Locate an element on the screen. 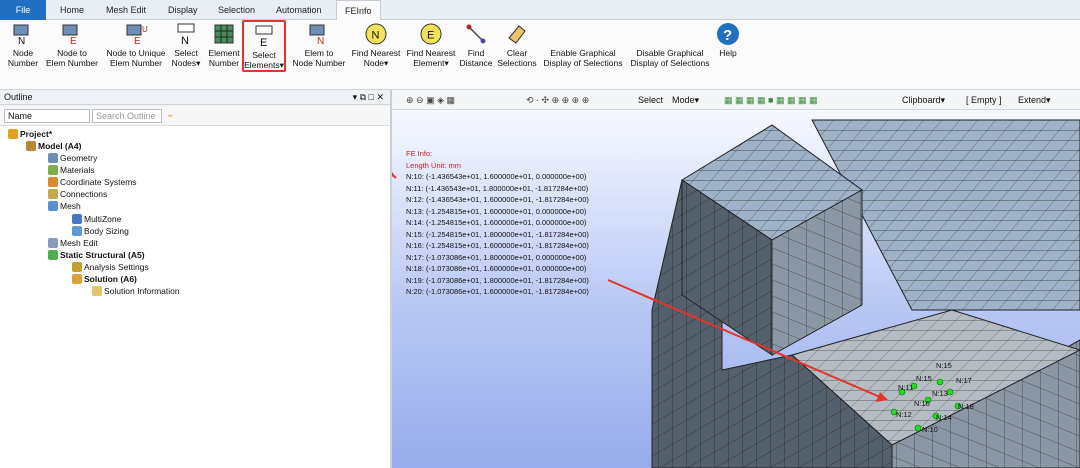 This screenshot has width=1080, height=468. find-nearest-node-icon: N is located at coordinates (376, 34).